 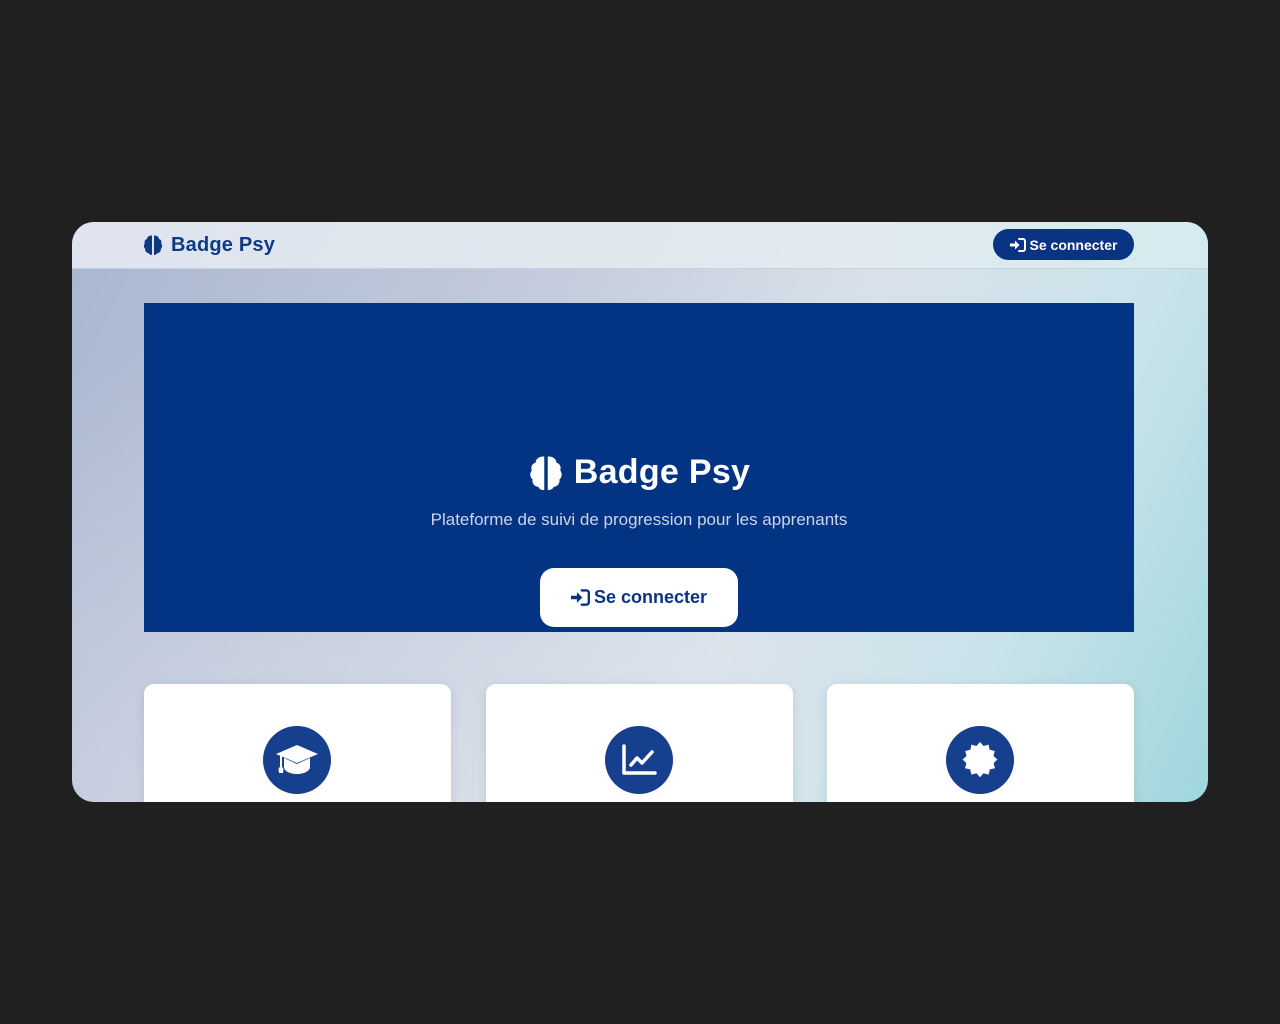 I want to click on feature-card-badges, so click(x=980, y=743).